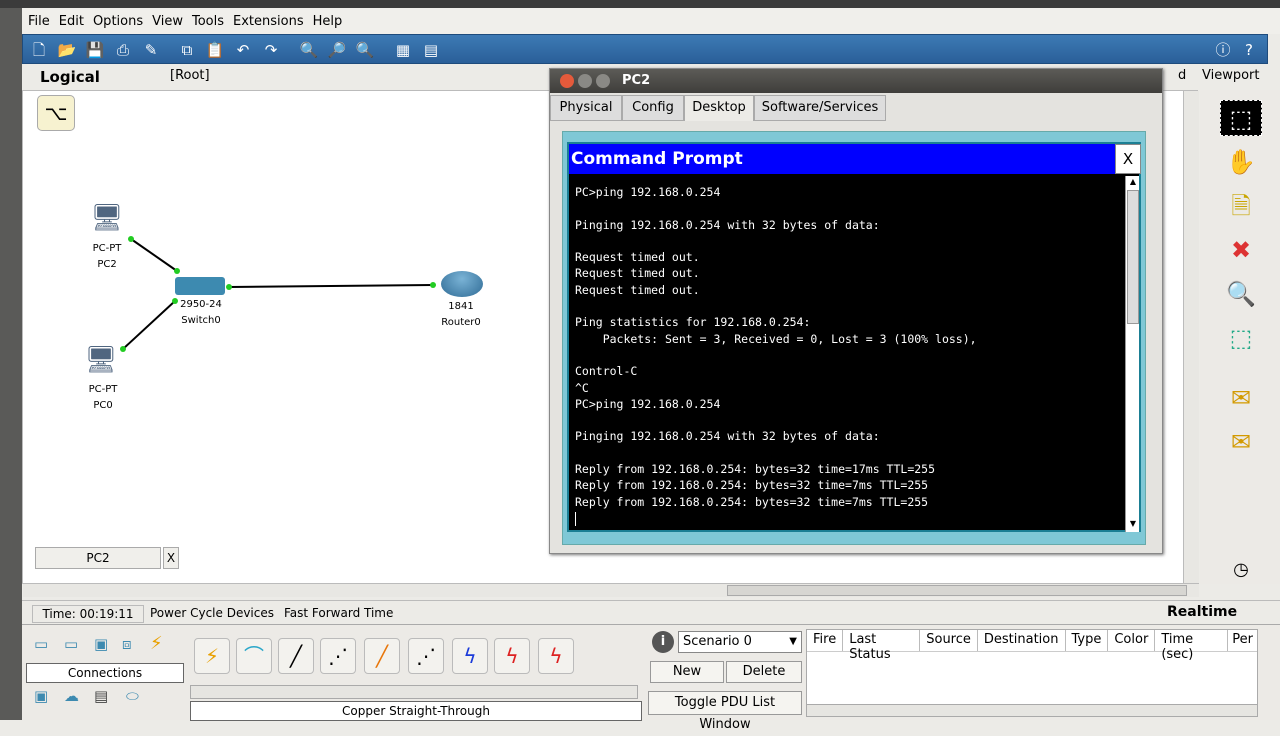 The image size is (1280, 736). What do you see at coordinates (328, 21) in the screenshot?
I see `menu-help: Help` at bounding box center [328, 21].